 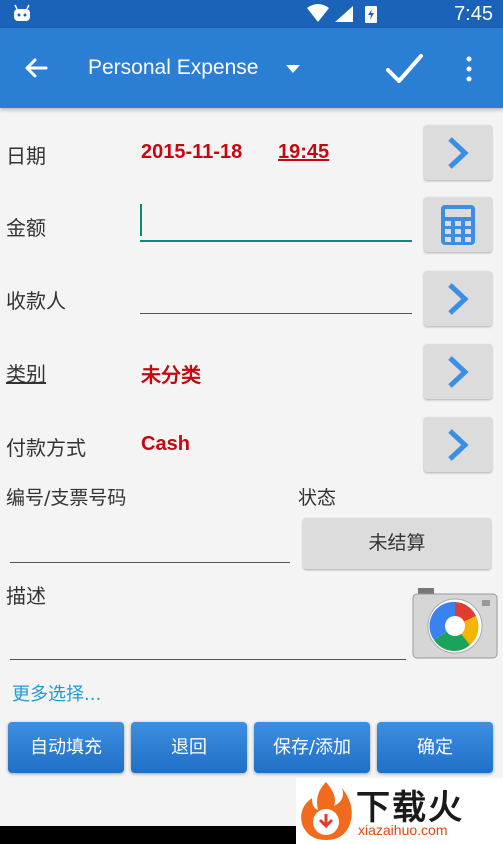 What do you see at coordinates (150, 541) in the screenshot?
I see `check-number-input` at bounding box center [150, 541].